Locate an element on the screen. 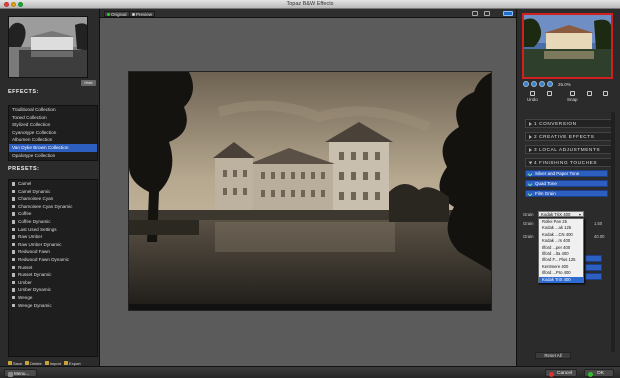  preset-item: Last Used Settings is located at coordinates (53, 230).